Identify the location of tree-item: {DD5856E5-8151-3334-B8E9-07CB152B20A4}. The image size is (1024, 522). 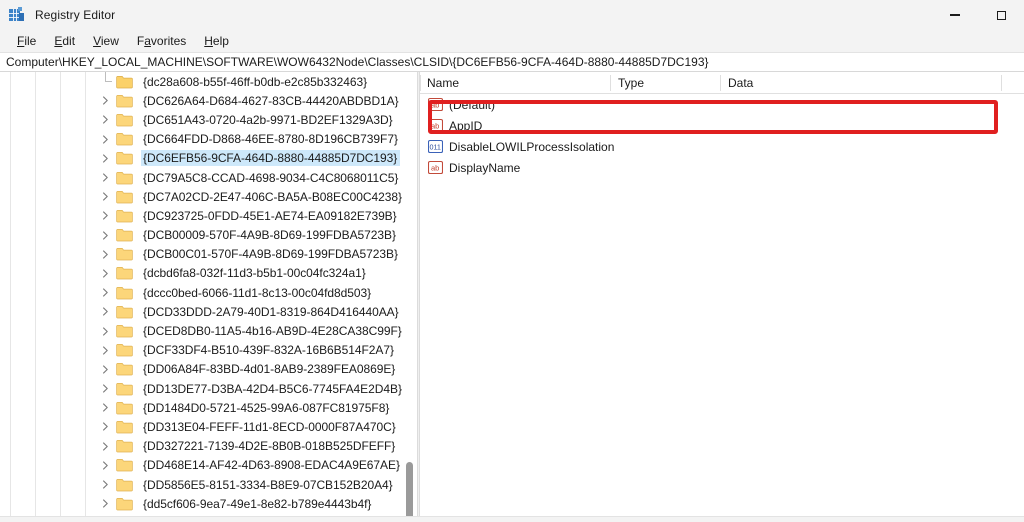
(202, 484).